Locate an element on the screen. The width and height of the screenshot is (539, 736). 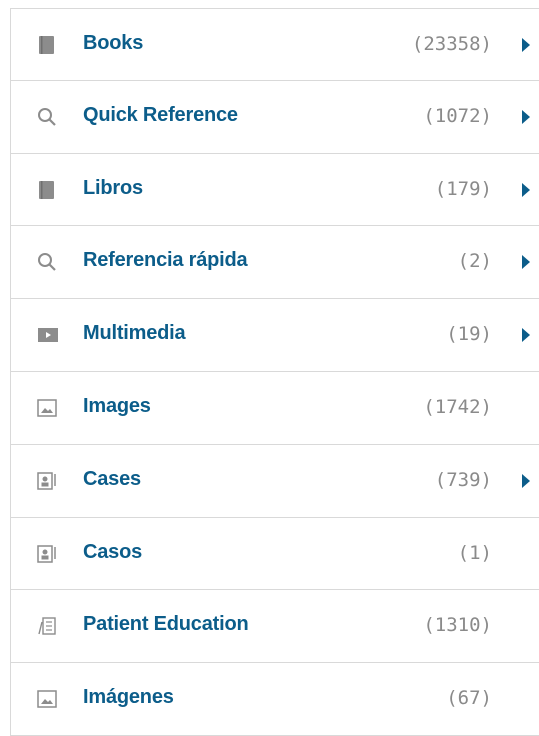
list-item-referencia-rapida: Referencia rápida (2) is located at coordinates (275, 263).